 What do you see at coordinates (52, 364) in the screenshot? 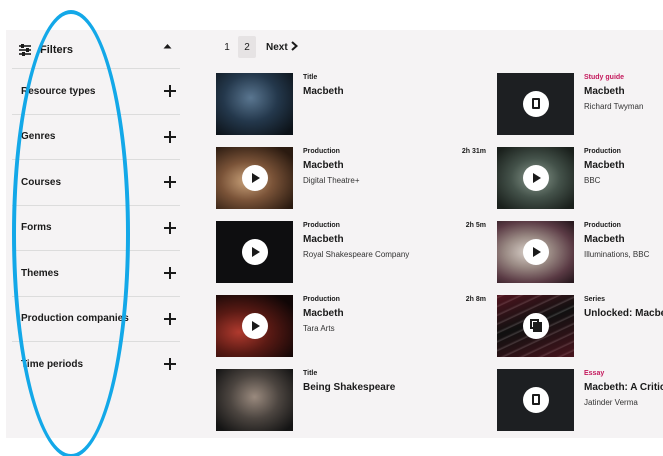
I see `filter-label: Time periods` at bounding box center [52, 364].